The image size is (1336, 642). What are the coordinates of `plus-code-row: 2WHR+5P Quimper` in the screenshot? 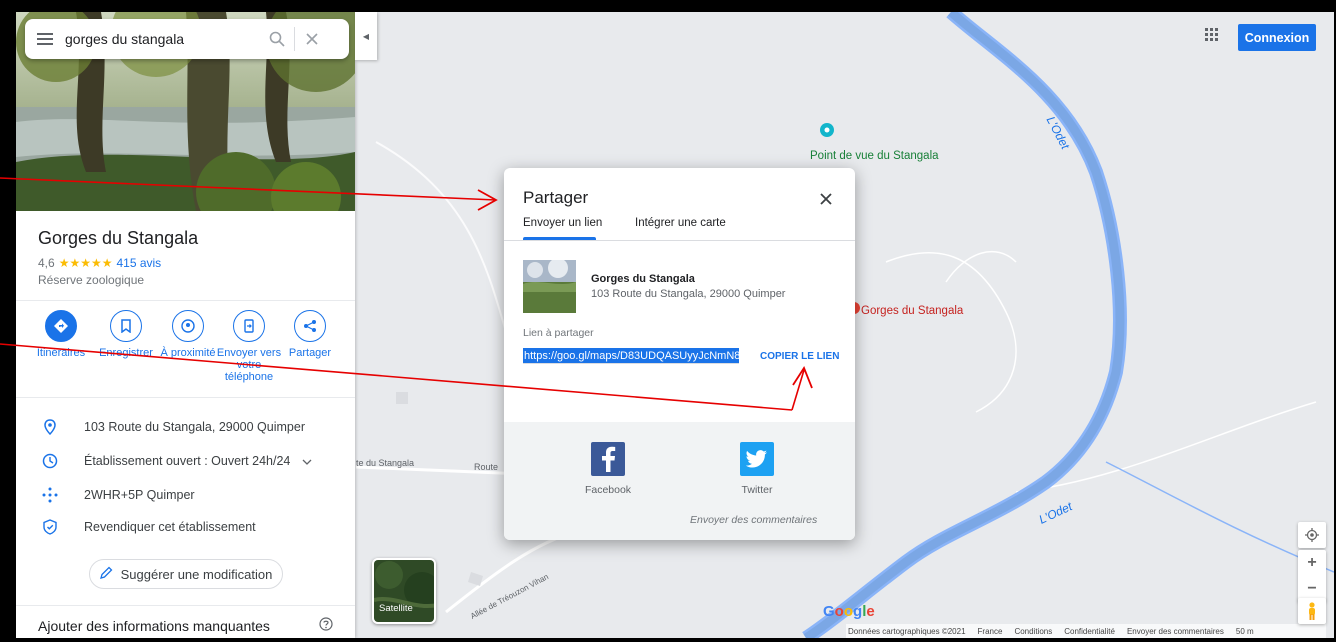 It's located at (116, 495).